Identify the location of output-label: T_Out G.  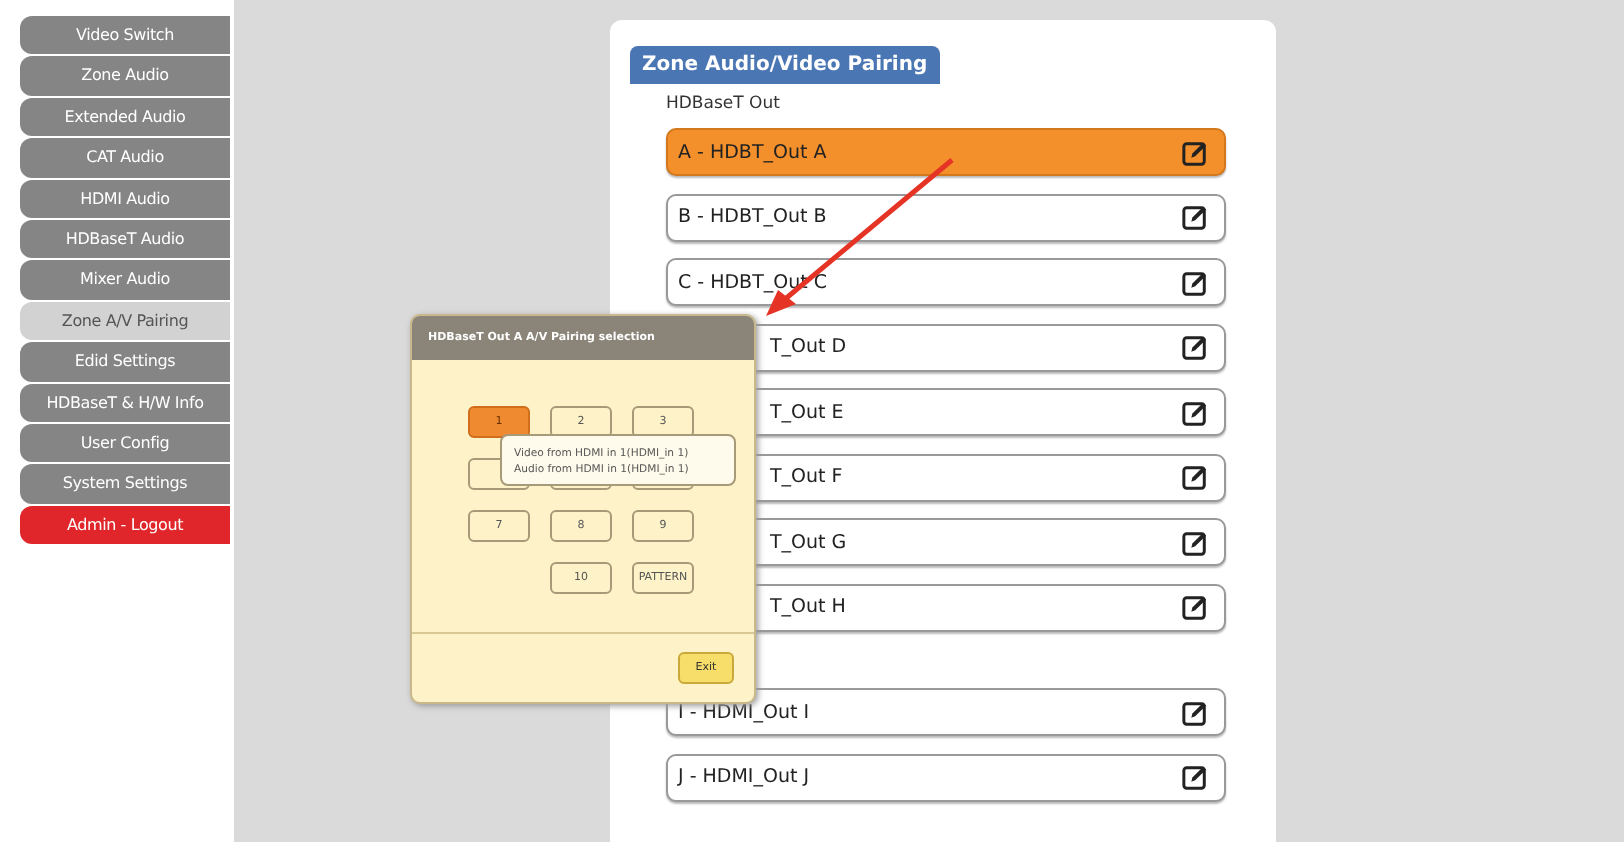
(808, 542).